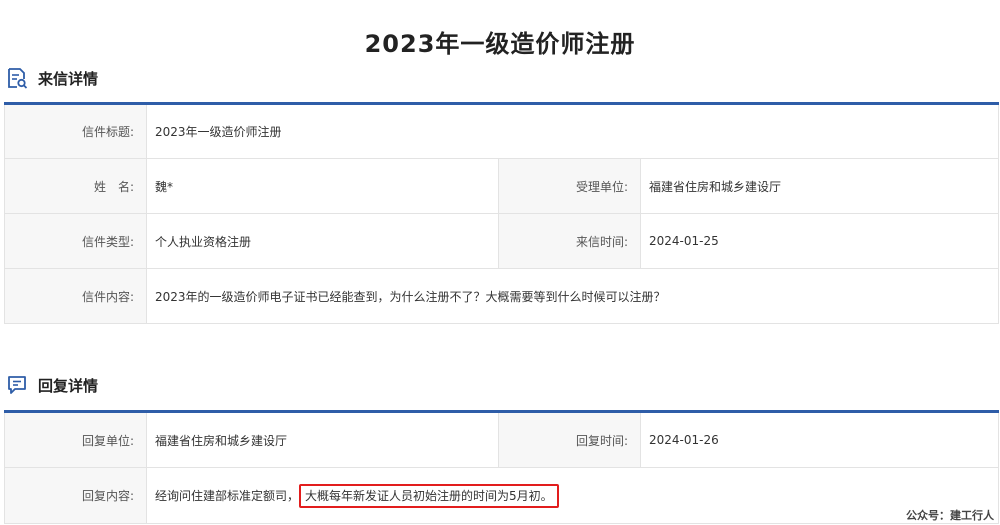  I want to click on page-title: 2023年一级造价师注册, so click(500, 44).